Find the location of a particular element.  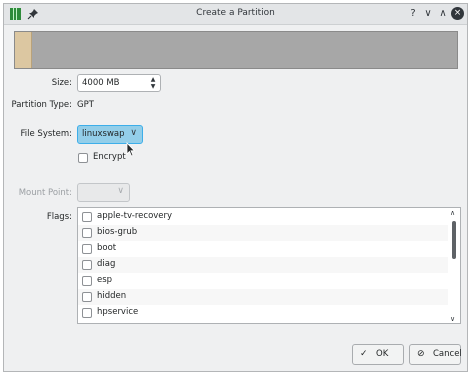

mount-point-label: Mount Point: is located at coordinates (45, 193).